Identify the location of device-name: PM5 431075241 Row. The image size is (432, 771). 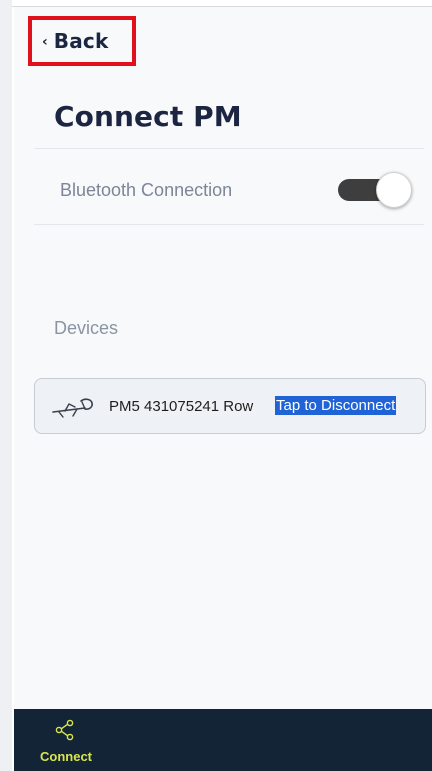
(181, 406).